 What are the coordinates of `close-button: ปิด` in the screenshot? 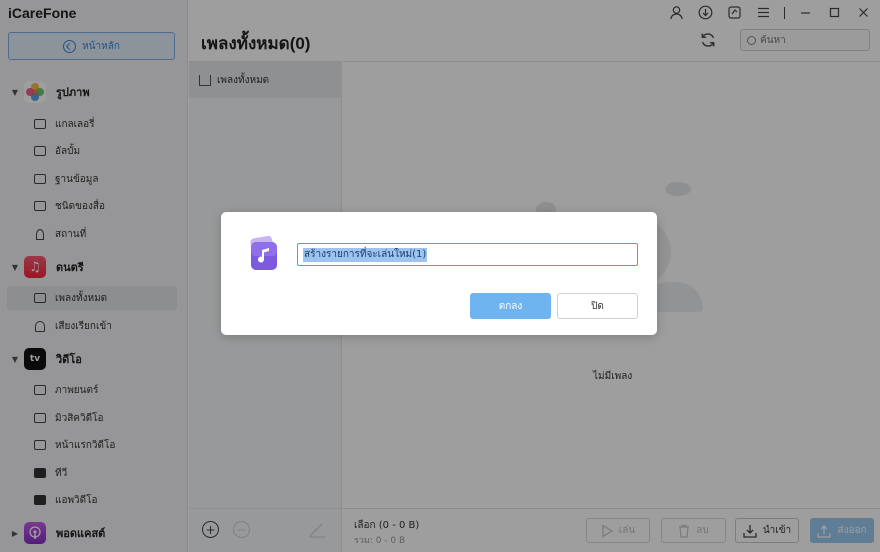 It's located at (597, 306).